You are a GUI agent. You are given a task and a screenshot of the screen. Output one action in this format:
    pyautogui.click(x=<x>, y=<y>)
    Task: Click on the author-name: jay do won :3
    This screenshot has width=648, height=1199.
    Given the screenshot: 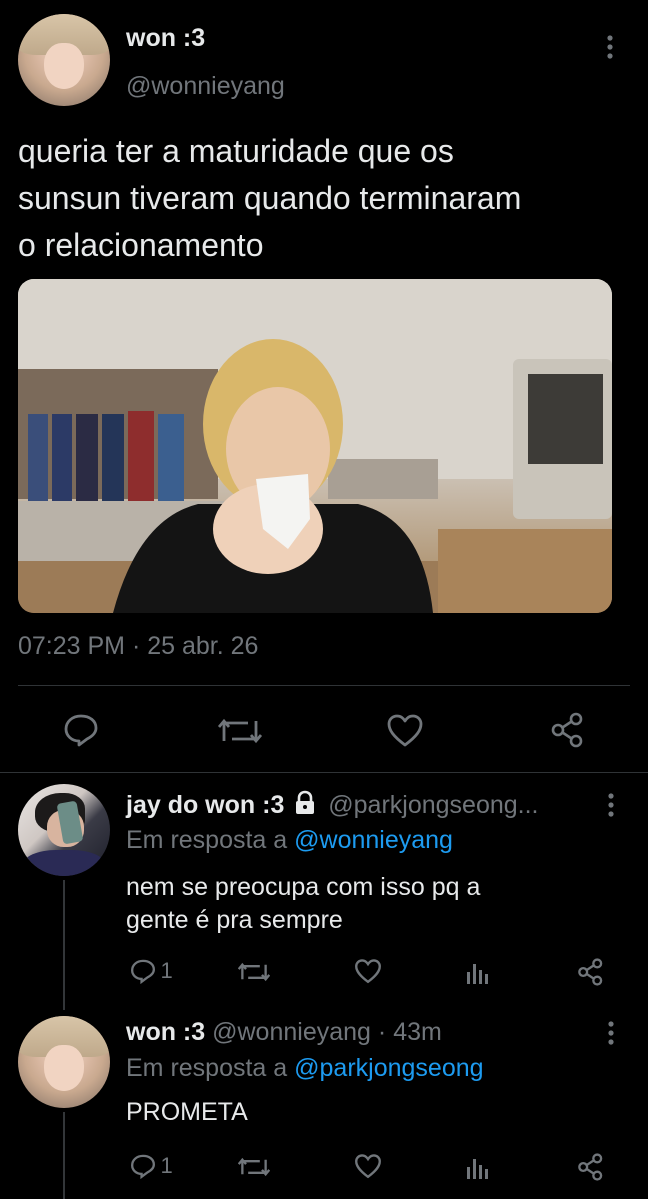 What is the action you would take?
    pyautogui.click(x=205, y=805)
    